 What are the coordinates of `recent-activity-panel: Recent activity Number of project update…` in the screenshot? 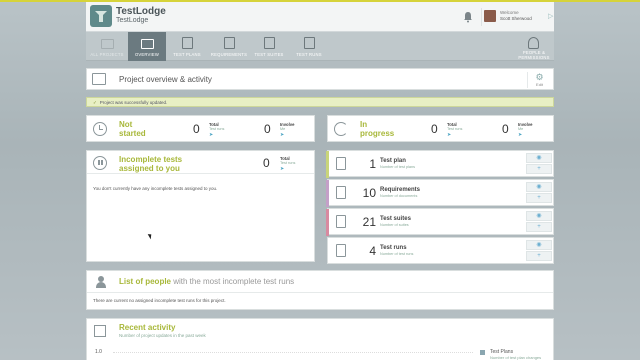 It's located at (320, 339).